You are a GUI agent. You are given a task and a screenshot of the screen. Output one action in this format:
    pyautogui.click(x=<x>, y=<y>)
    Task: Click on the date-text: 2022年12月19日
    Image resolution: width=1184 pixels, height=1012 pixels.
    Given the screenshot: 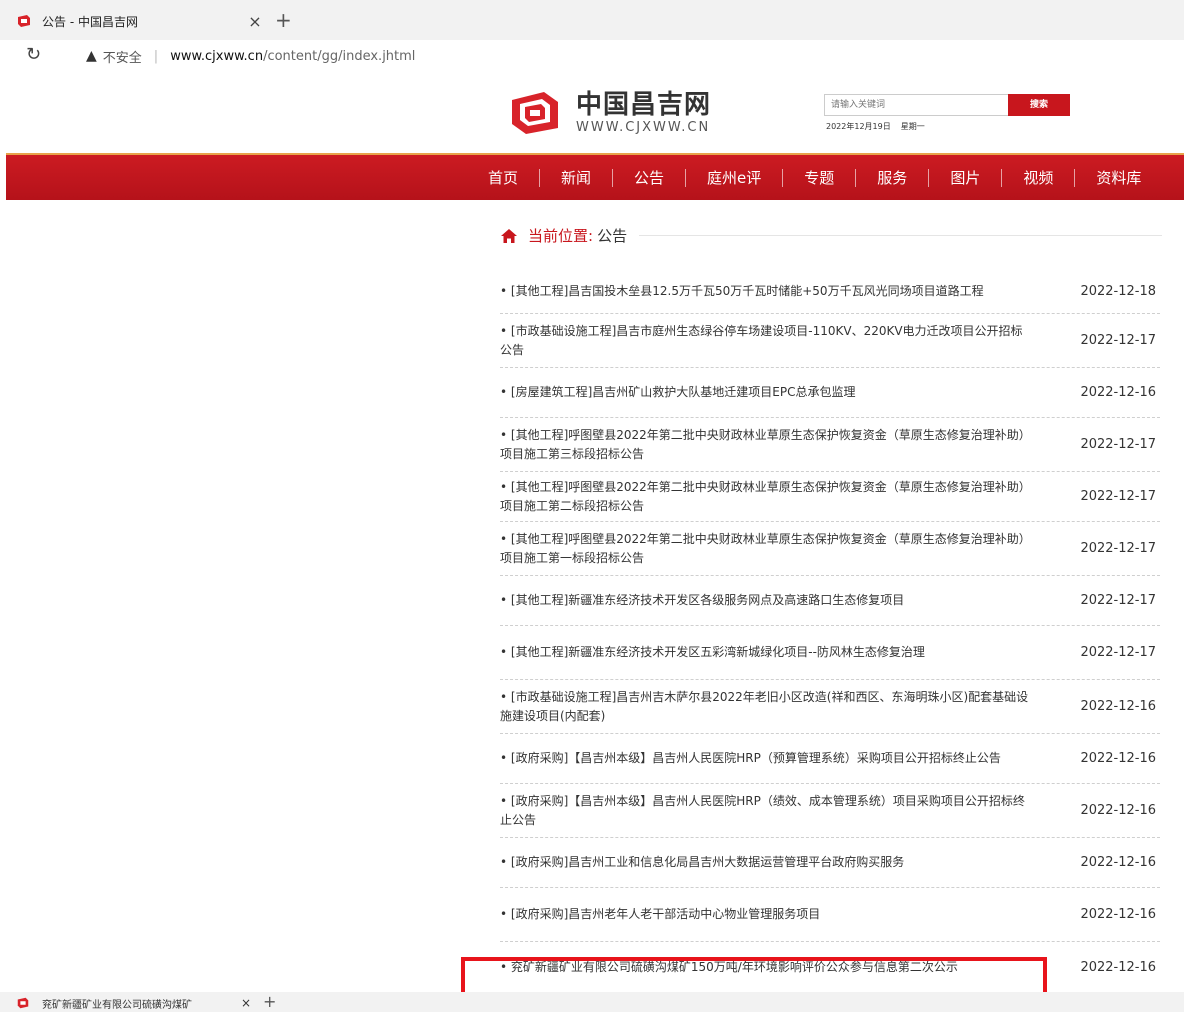 What is the action you would take?
    pyautogui.click(x=858, y=126)
    